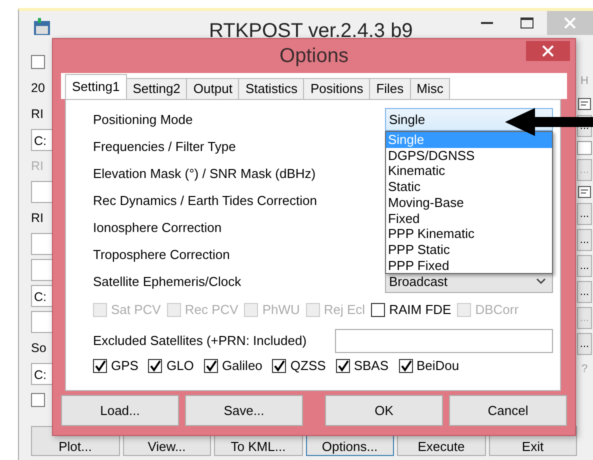 The width and height of the screenshot is (593, 460). Describe the element at coordinates (469, 218) in the screenshot. I see `dropdown-option: Fixed` at that location.